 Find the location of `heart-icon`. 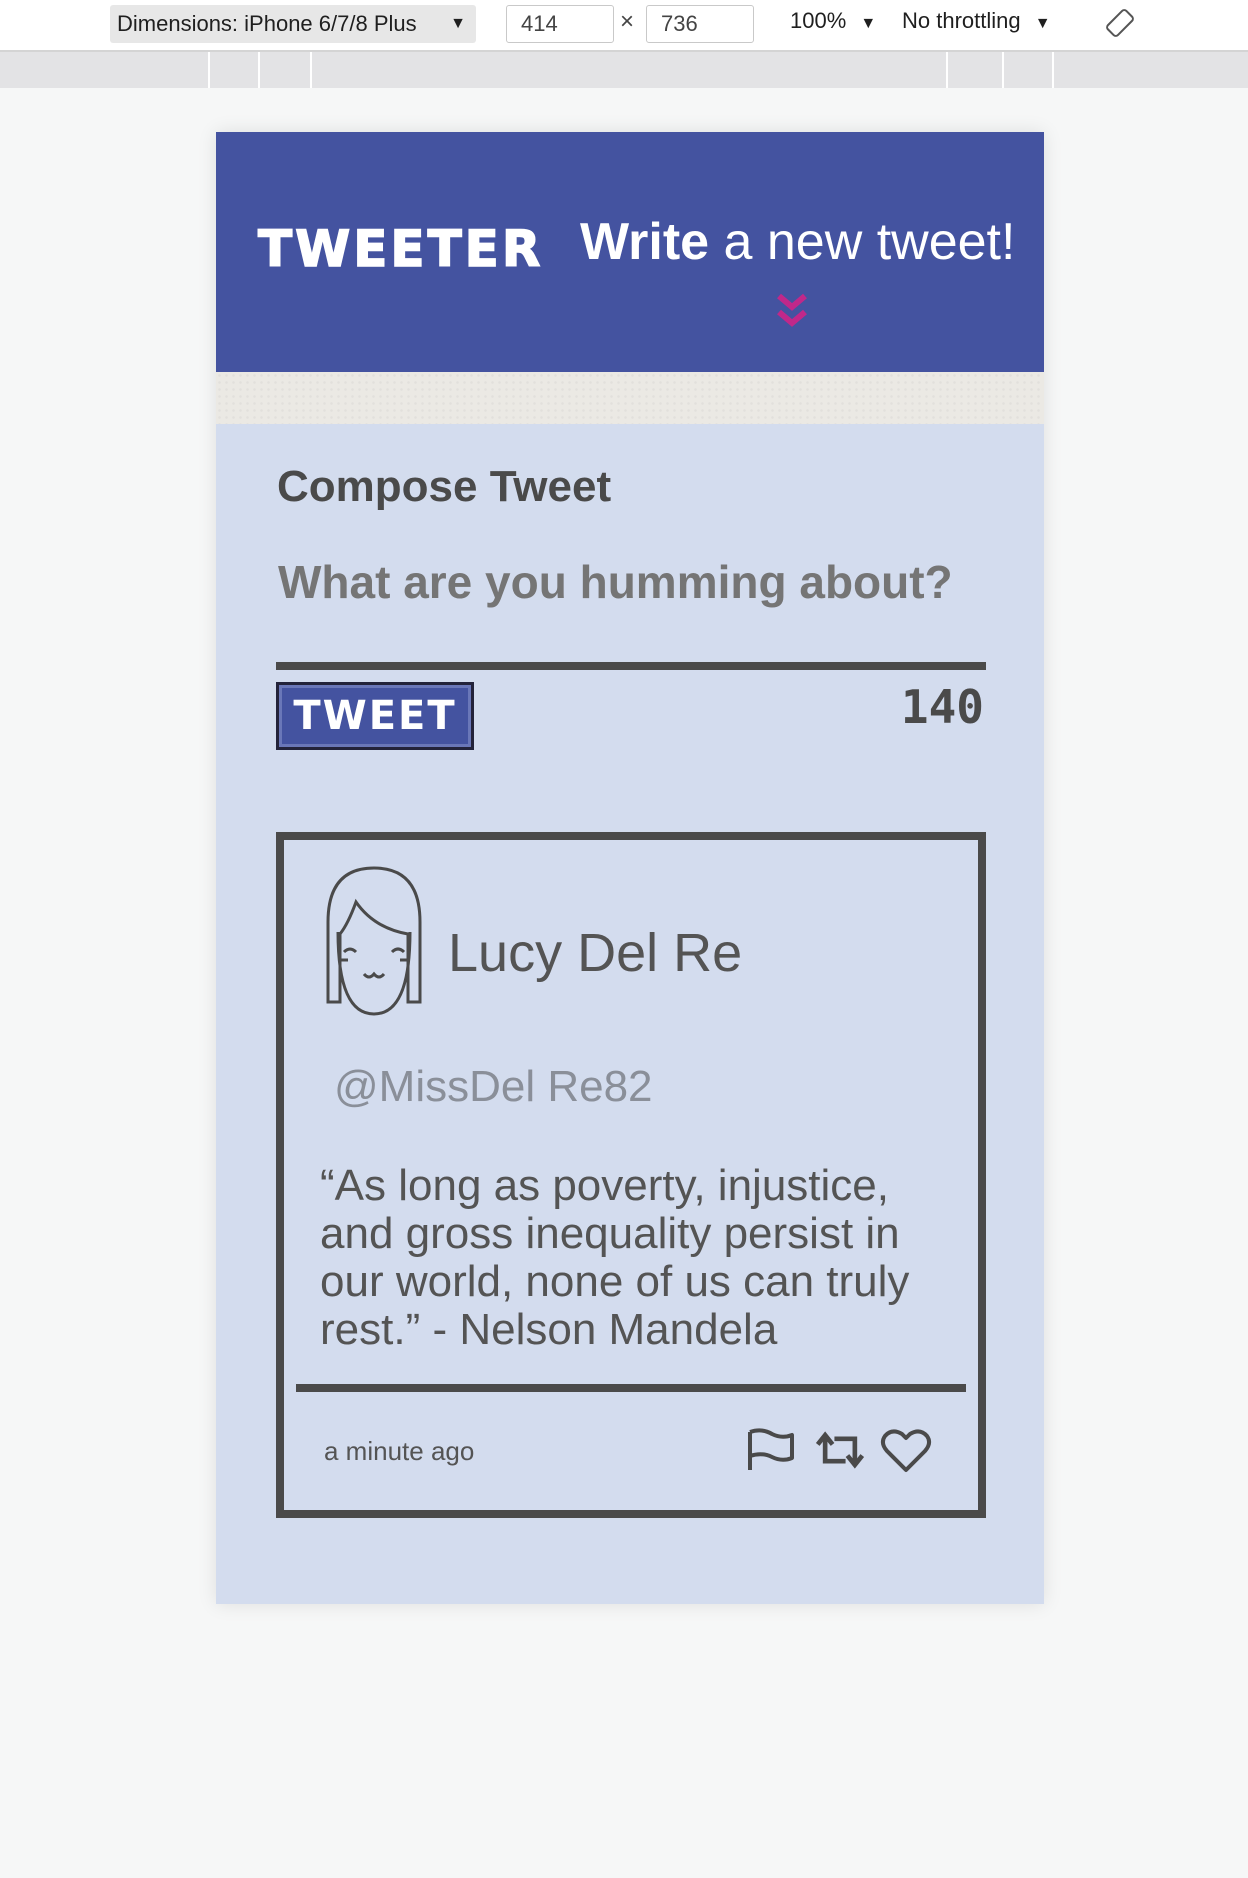

heart-icon is located at coordinates (906, 1450).